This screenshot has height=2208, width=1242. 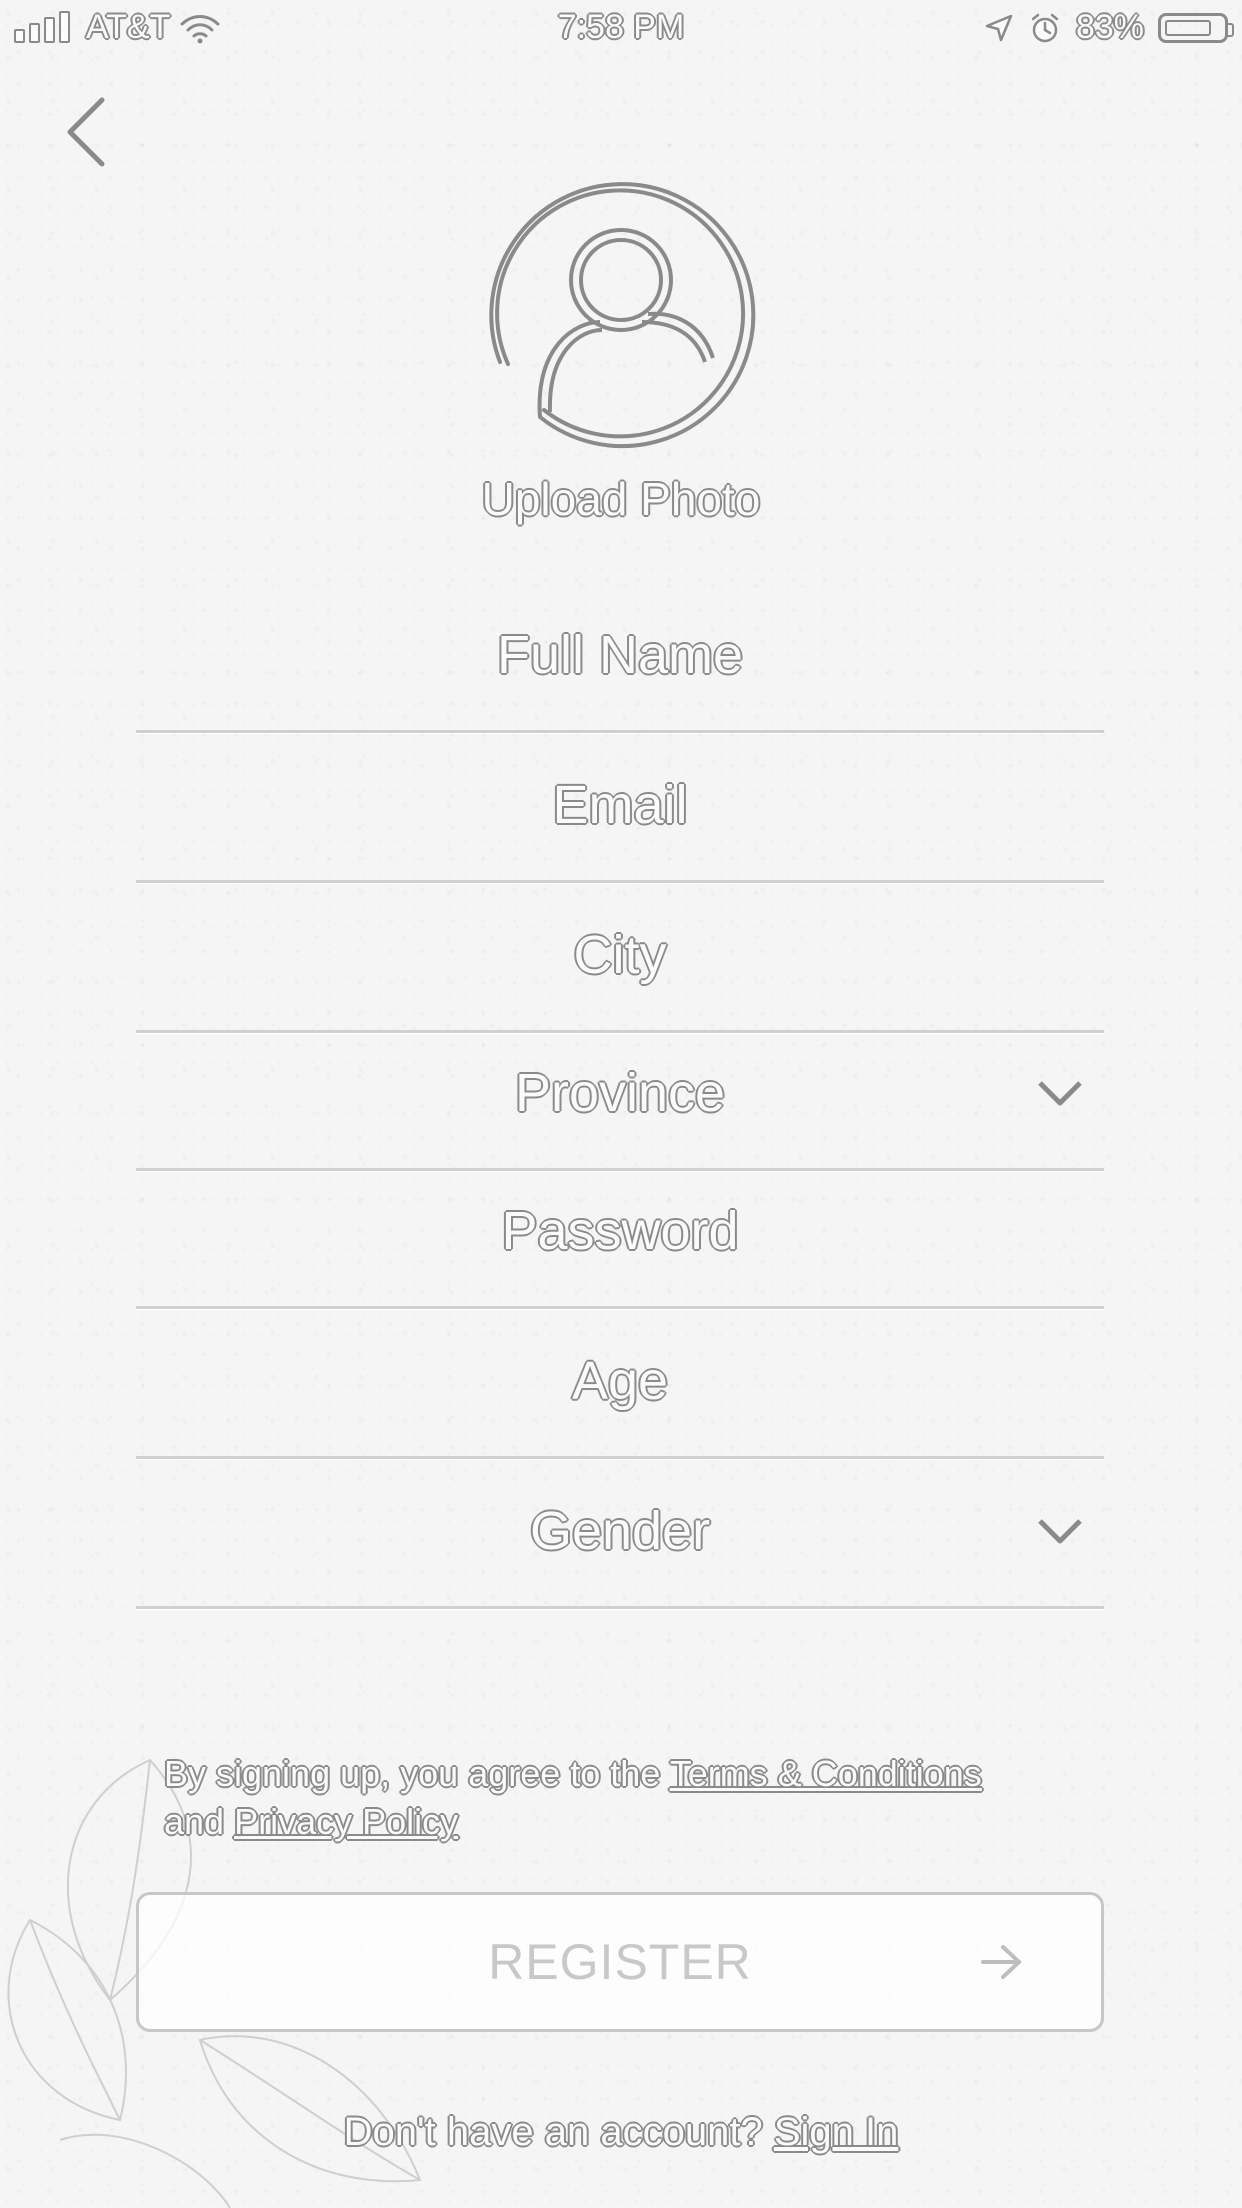 I want to click on age-field: Age, so click(x=620, y=1382).